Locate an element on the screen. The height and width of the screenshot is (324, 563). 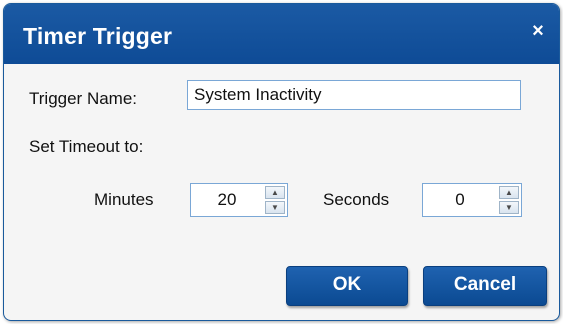
cancel-button: Cancel is located at coordinates (485, 286).